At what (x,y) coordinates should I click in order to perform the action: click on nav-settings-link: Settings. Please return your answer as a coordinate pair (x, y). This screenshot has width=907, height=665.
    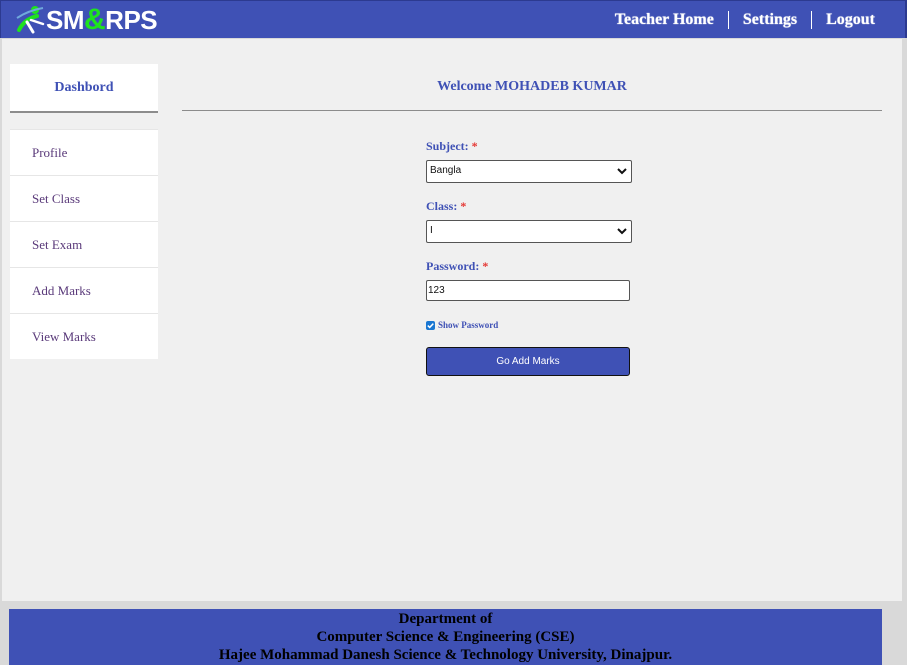
    Looking at the image, I should click on (770, 20).